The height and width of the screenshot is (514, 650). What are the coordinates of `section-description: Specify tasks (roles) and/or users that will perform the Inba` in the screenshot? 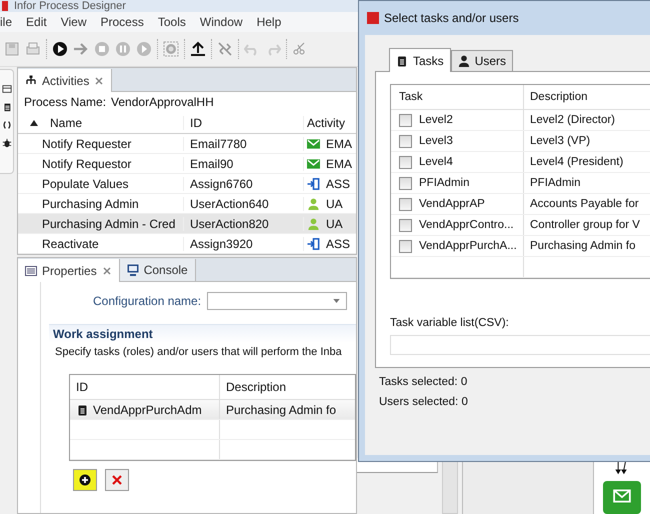 It's located at (198, 351).